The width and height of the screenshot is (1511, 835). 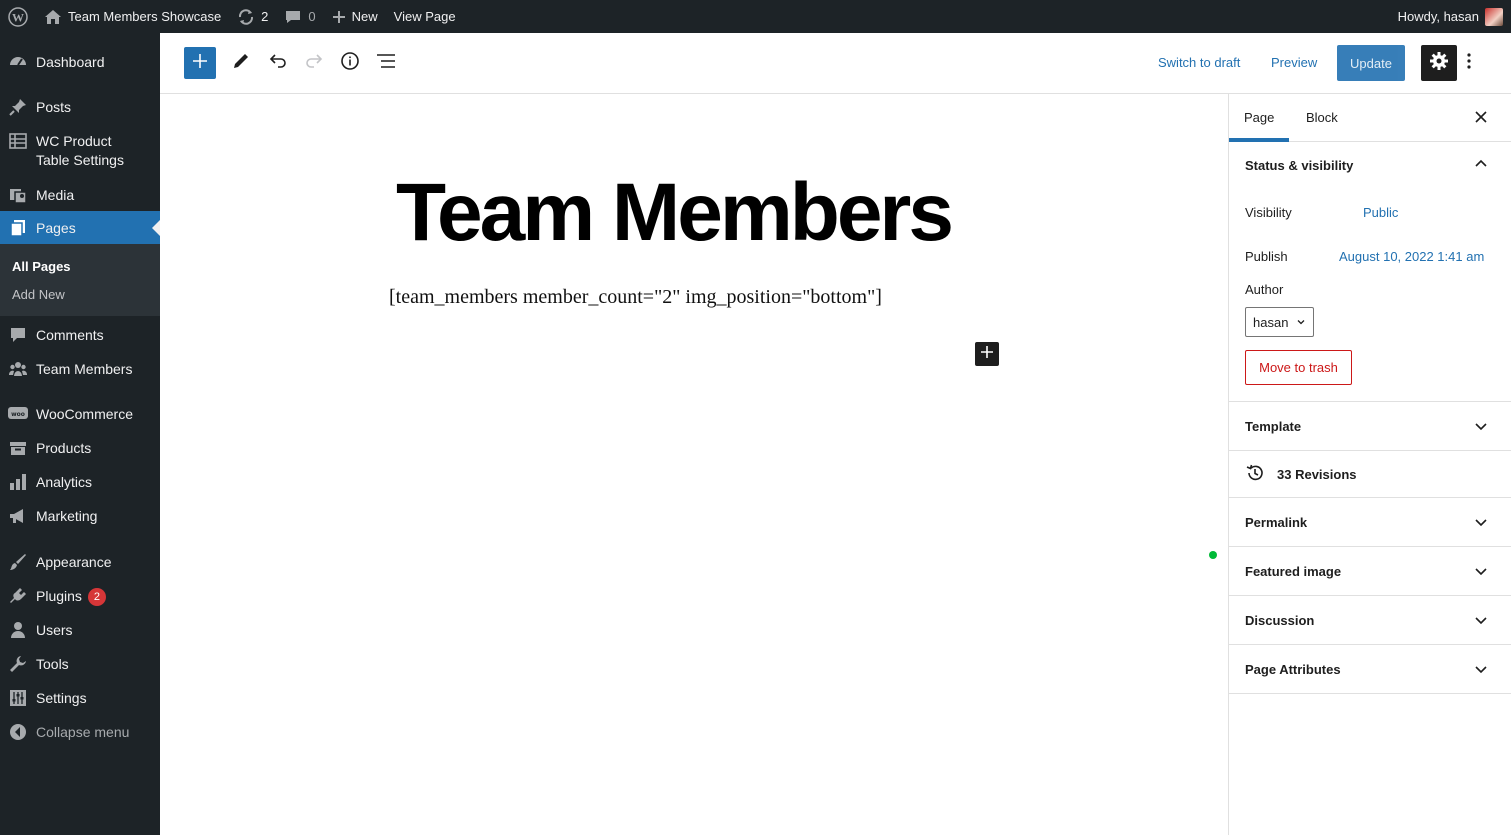 I want to click on sidebar-item-woocommerce: woo WooCommerce, so click(x=80, y=414).